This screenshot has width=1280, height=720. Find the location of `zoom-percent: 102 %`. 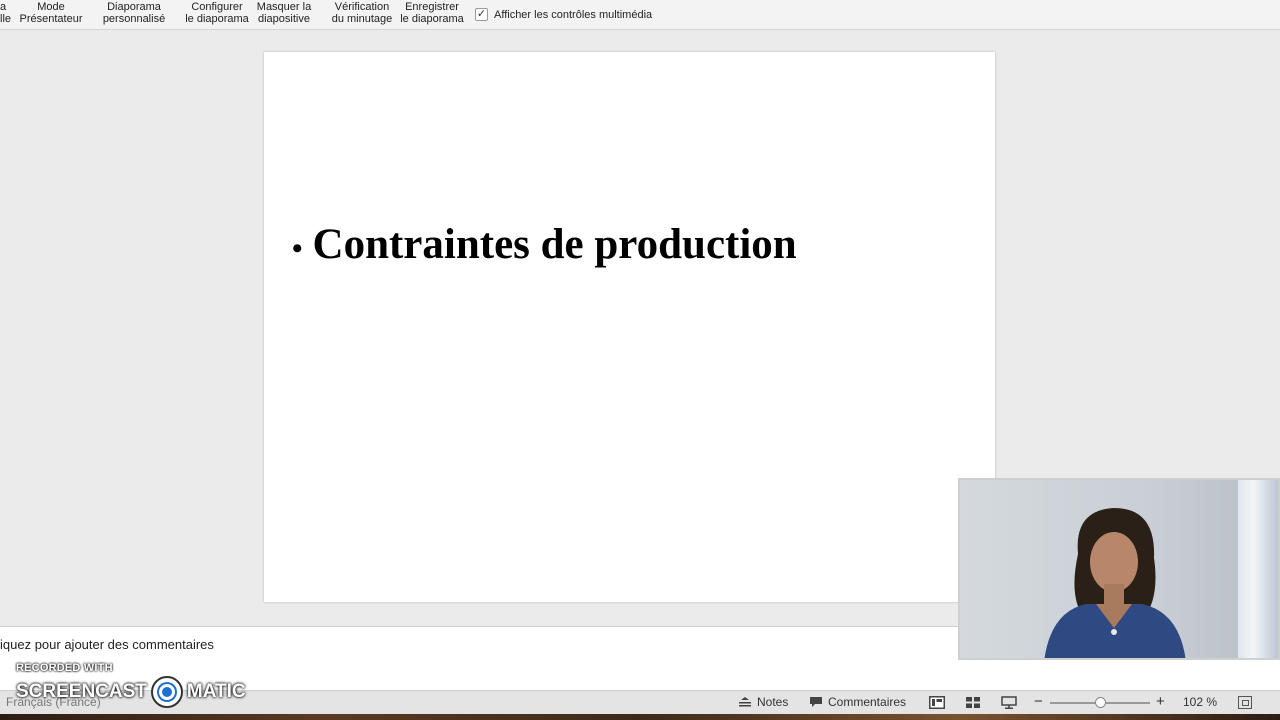

zoom-percent: 102 % is located at coordinates (1200, 702).